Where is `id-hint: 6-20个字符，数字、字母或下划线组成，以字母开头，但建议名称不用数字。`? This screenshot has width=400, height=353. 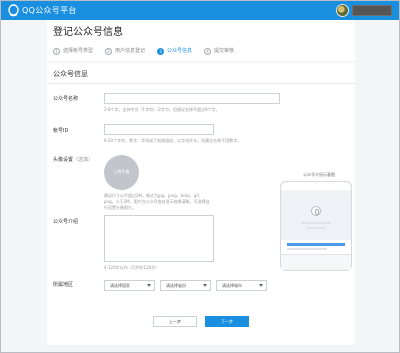
id-hint: 6-20个字符，数字、字母或下划线组成，以字母开头，但建议名称不用数字。 is located at coordinates (173, 140).